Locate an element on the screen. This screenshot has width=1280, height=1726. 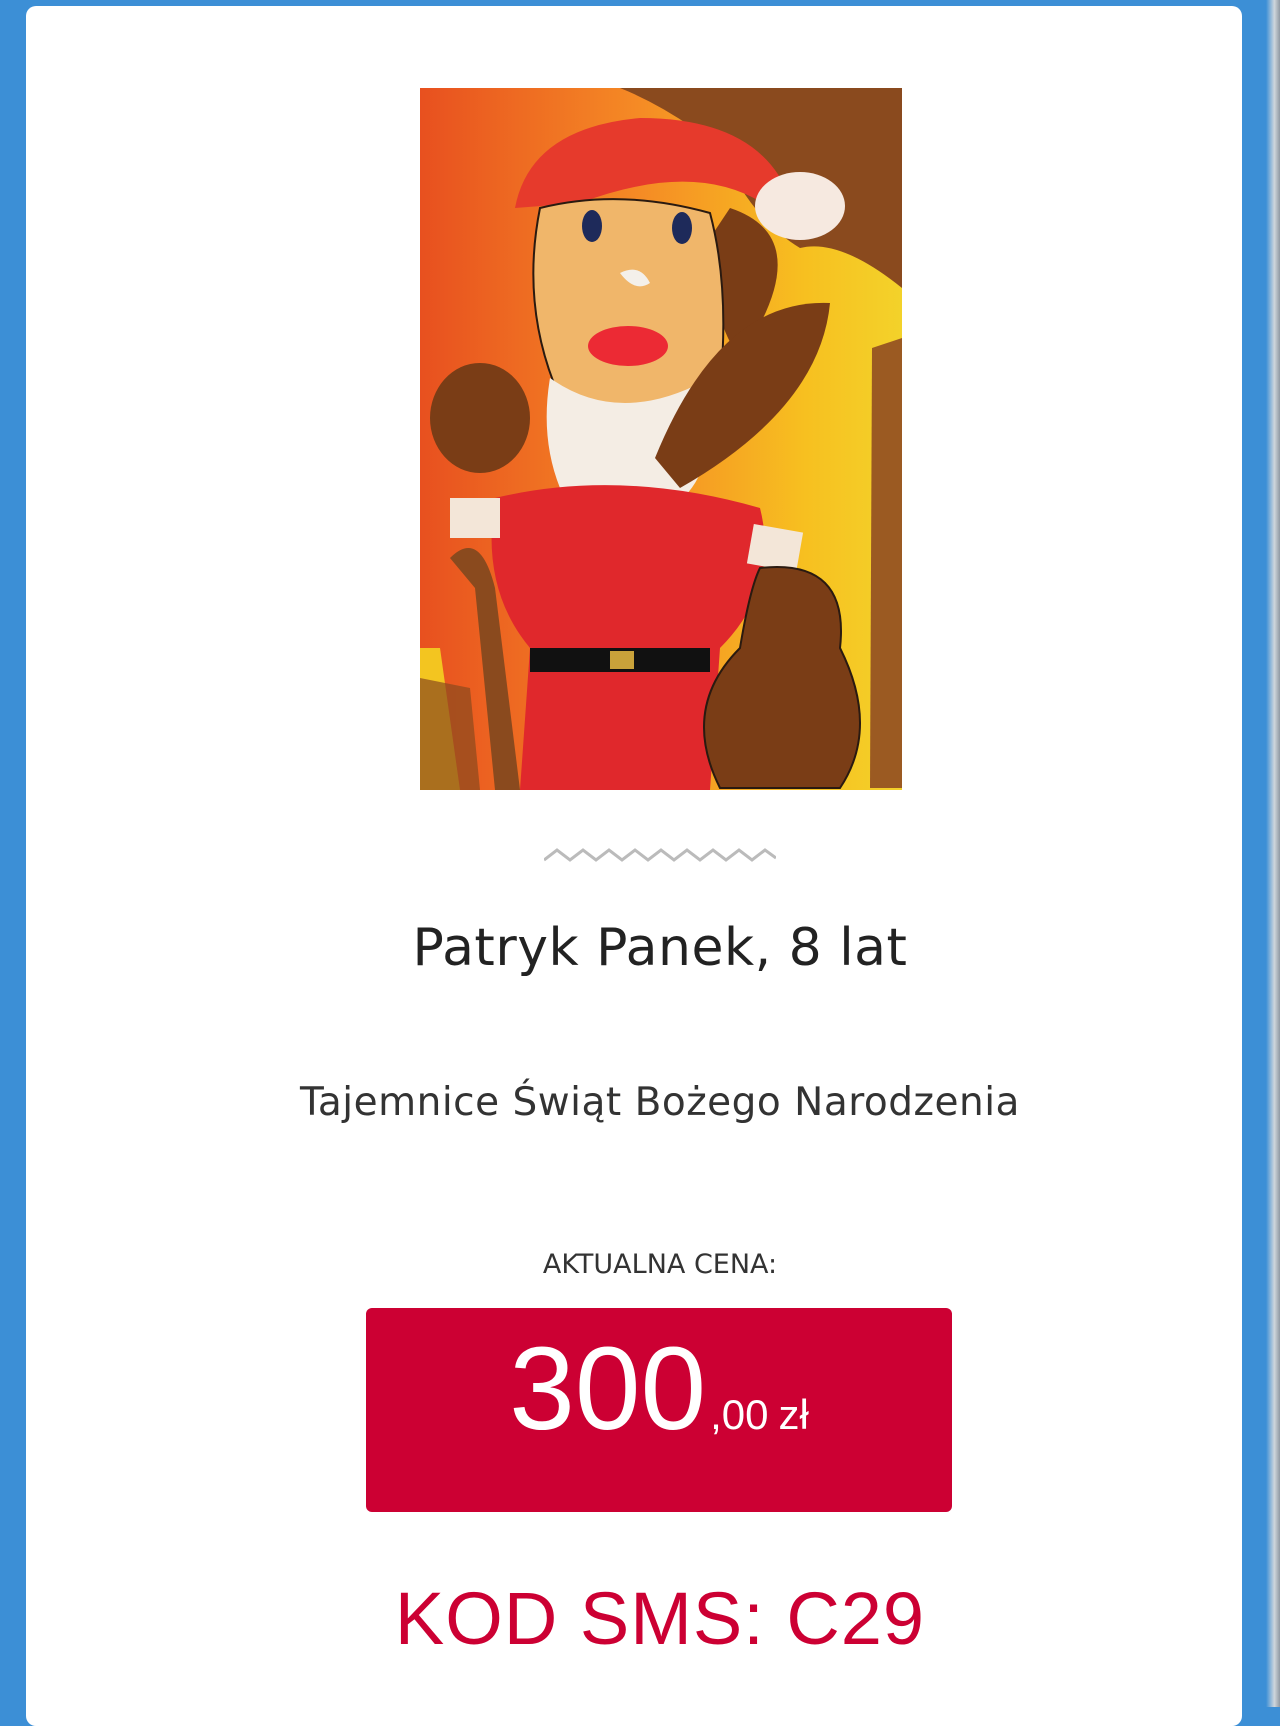
price-box: 300 ,00 zł is located at coordinates (659, 1410).